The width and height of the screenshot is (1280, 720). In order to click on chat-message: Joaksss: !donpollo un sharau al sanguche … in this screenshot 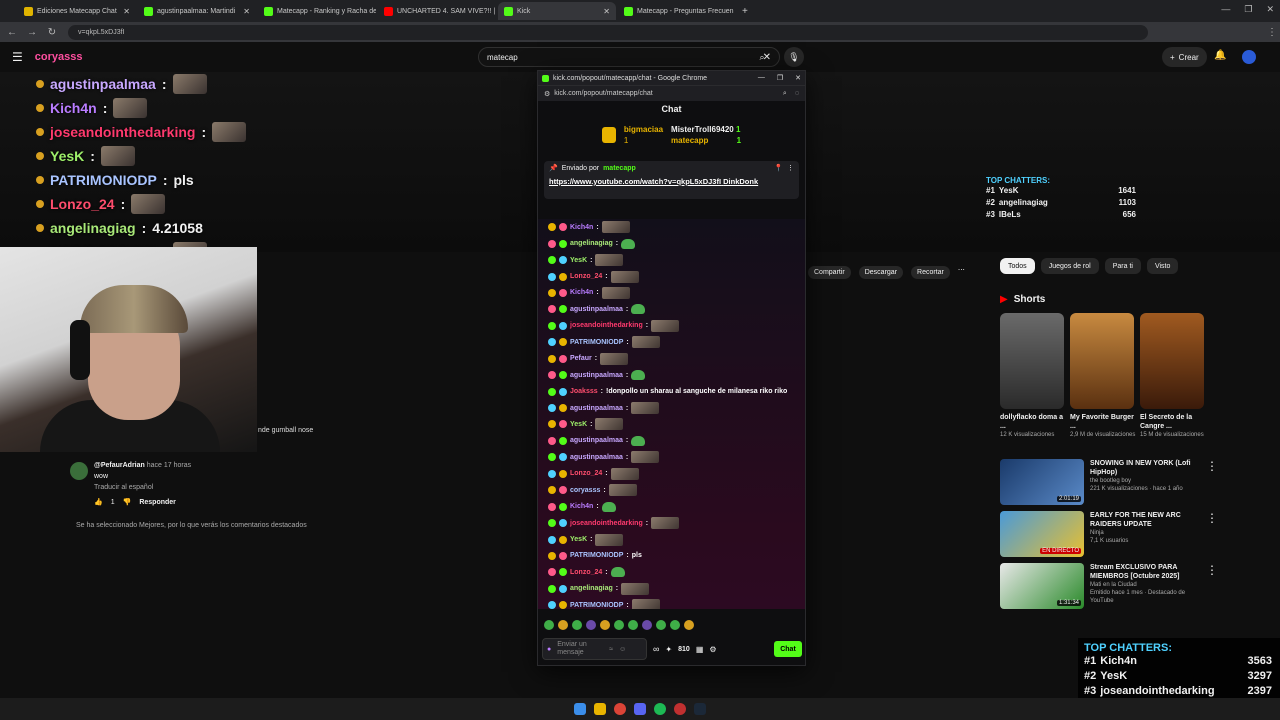, I will do `click(671, 391)`.